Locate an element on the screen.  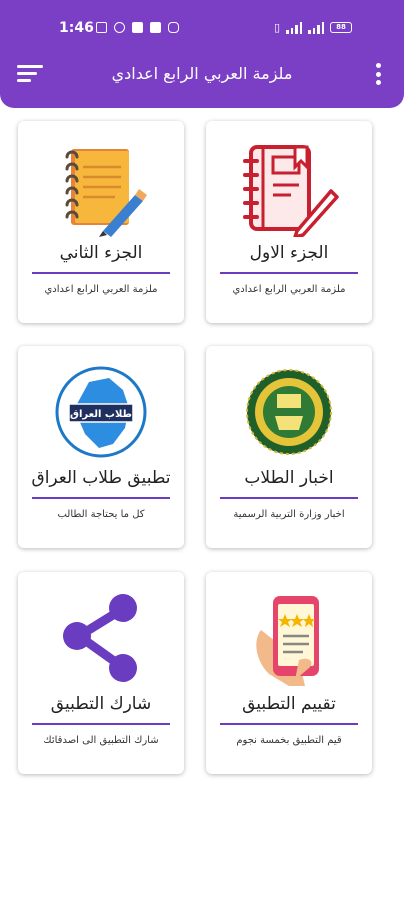
card-share-app: شارك التطبيق شارك التطبيق الى اصدقائك is located at coordinates (101, 673).